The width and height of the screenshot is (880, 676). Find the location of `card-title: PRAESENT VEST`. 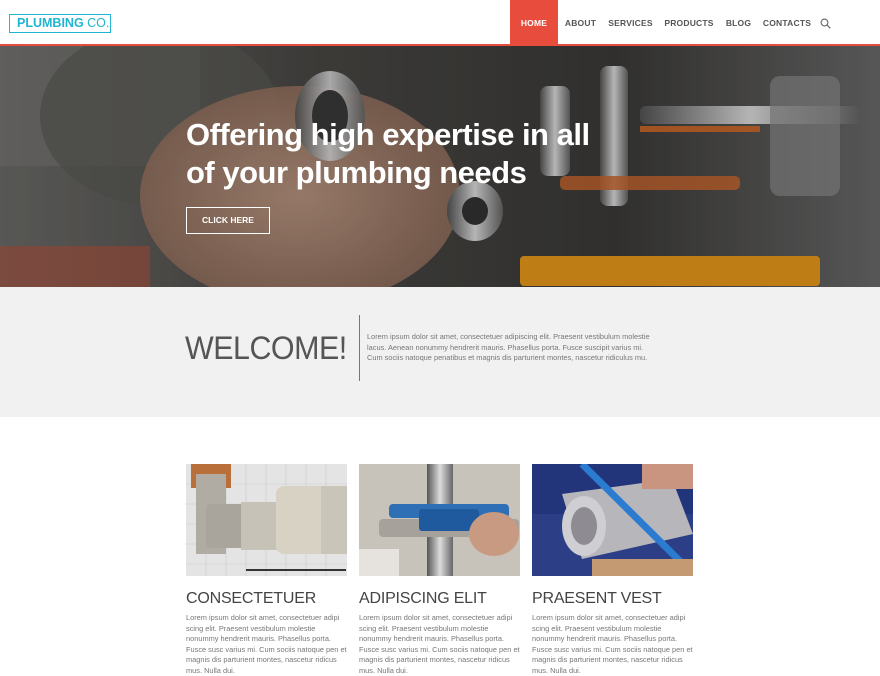

card-title: PRAESENT VEST is located at coordinates (597, 598).